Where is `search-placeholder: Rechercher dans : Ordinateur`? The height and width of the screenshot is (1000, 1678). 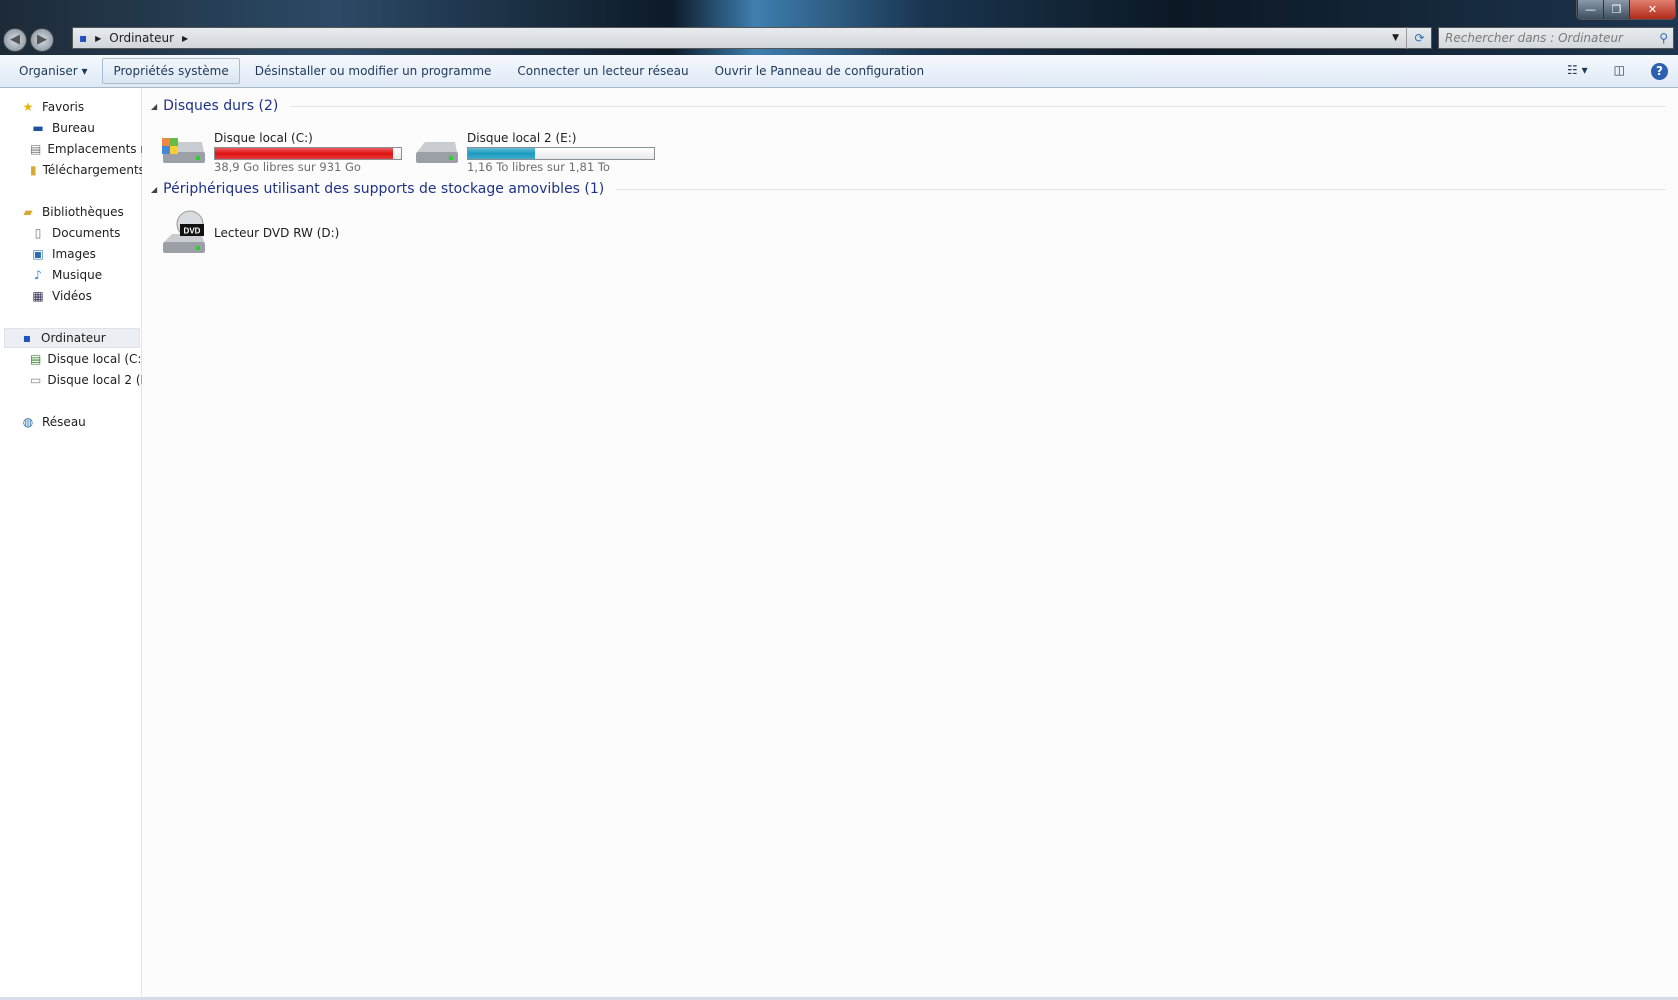 search-placeholder: Rechercher dans : Ordinateur is located at coordinates (1534, 38).